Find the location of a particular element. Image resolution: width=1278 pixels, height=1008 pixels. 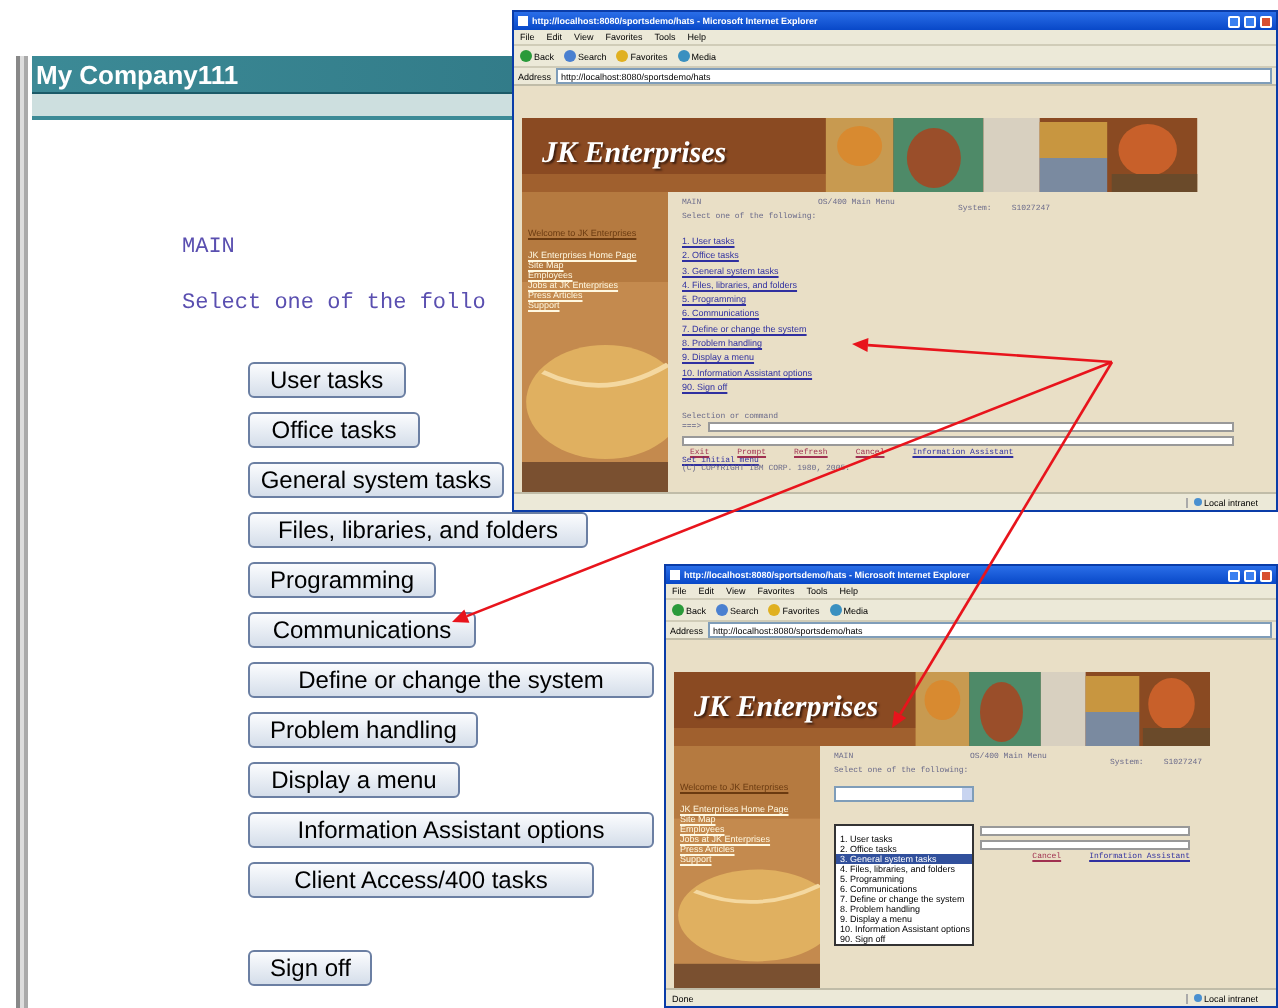

site-title: My Company111 is located at coordinates (137, 74).